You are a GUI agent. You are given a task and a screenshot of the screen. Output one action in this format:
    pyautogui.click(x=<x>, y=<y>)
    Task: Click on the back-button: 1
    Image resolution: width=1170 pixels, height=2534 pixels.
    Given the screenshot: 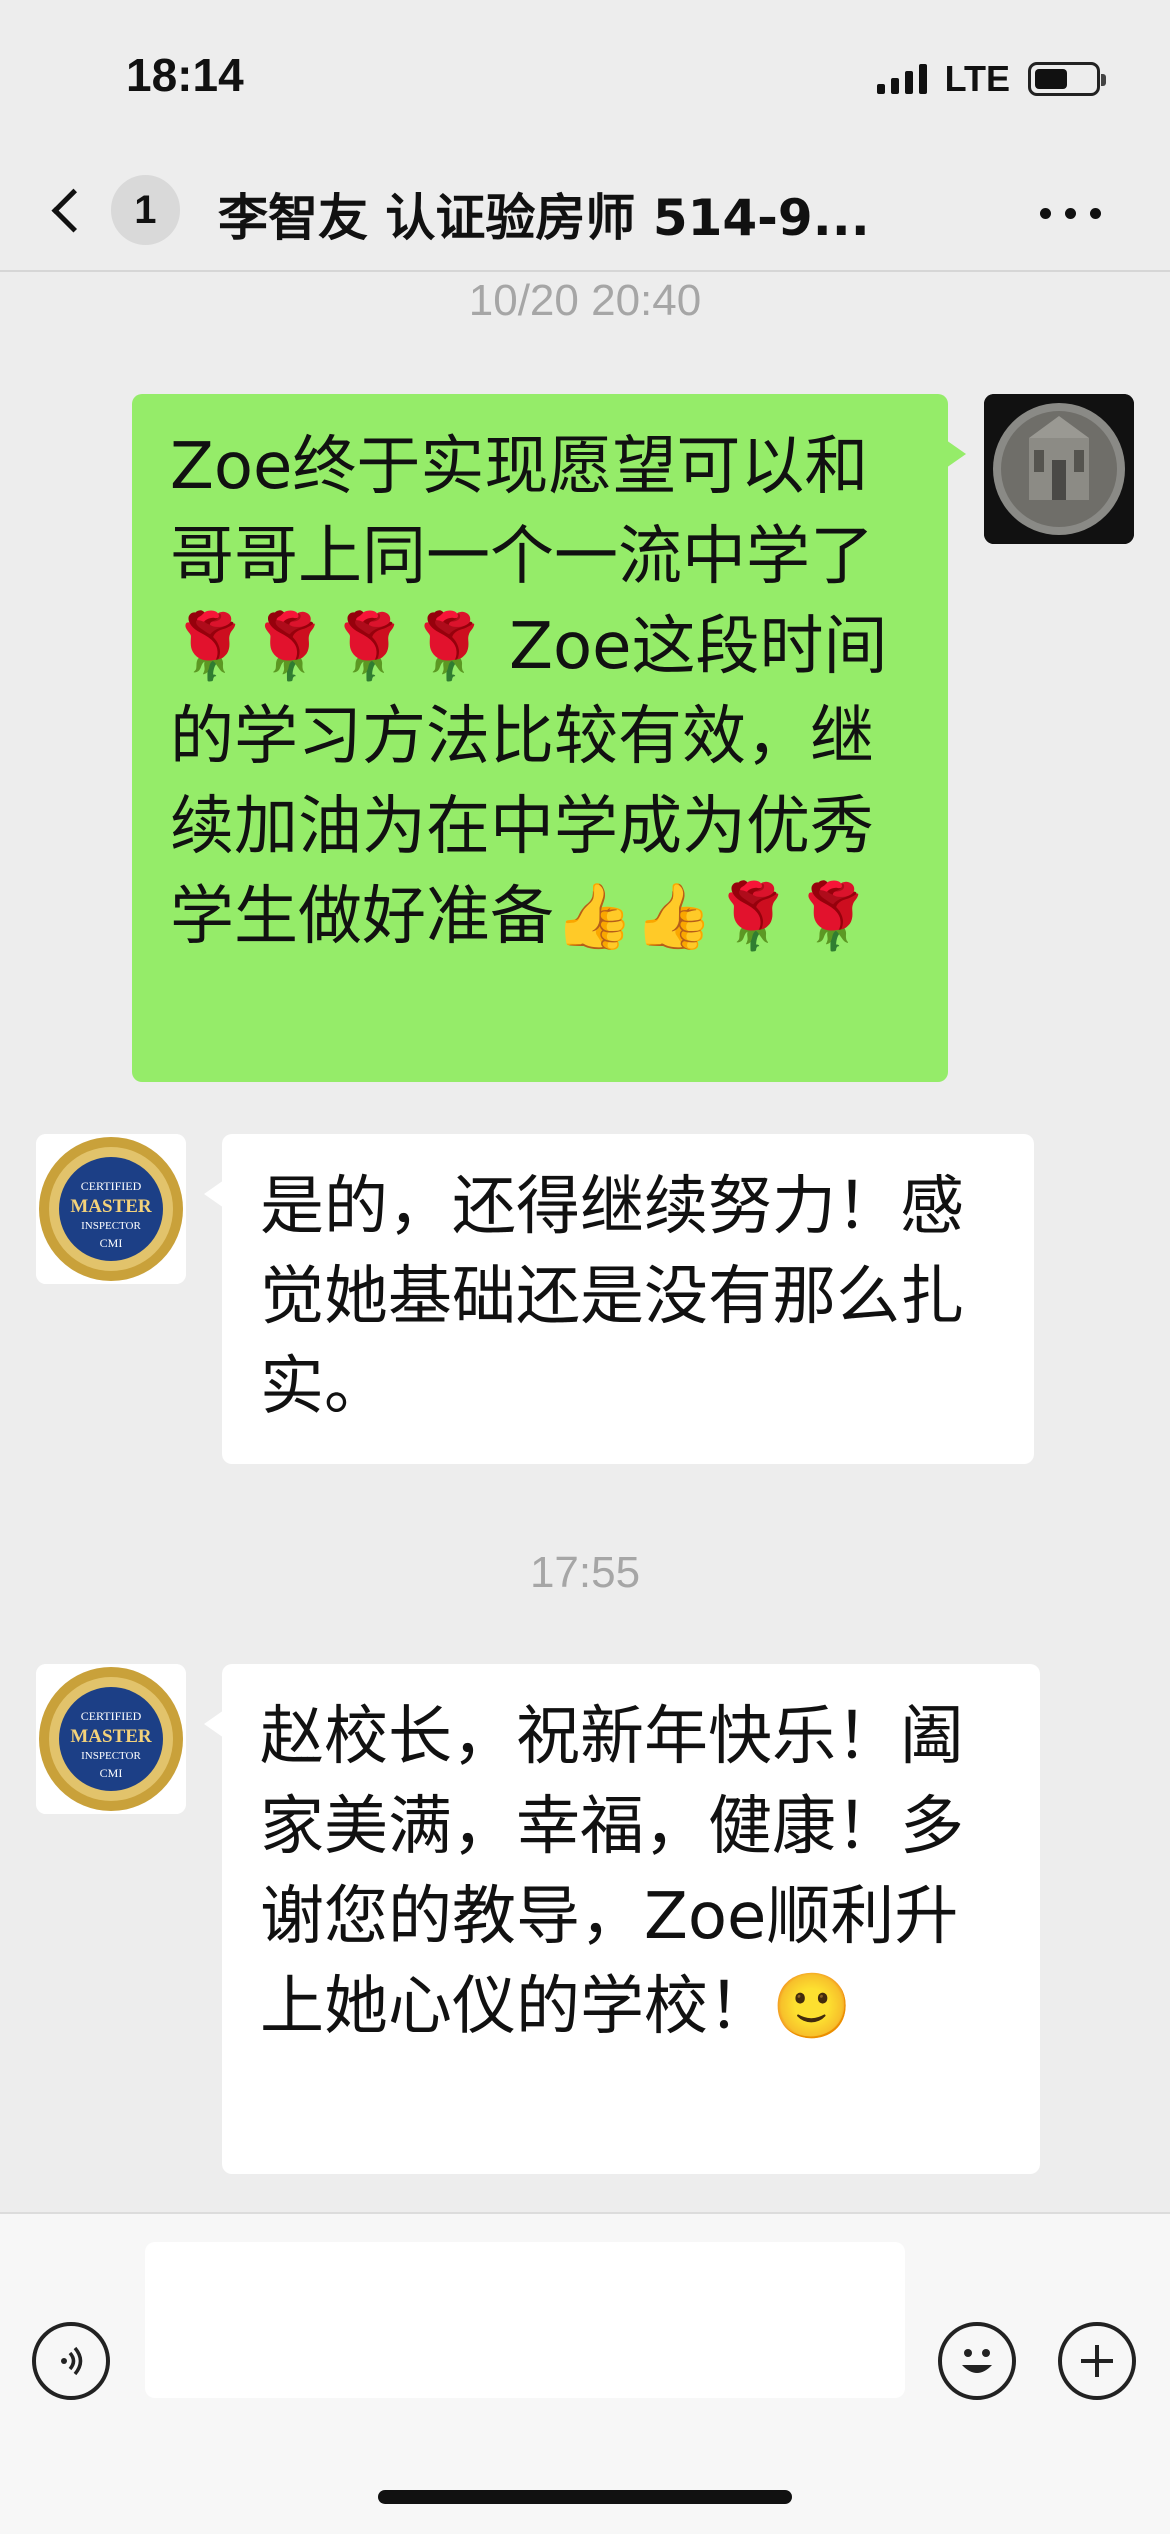 What is the action you would take?
    pyautogui.click(x=110, y=210)
    